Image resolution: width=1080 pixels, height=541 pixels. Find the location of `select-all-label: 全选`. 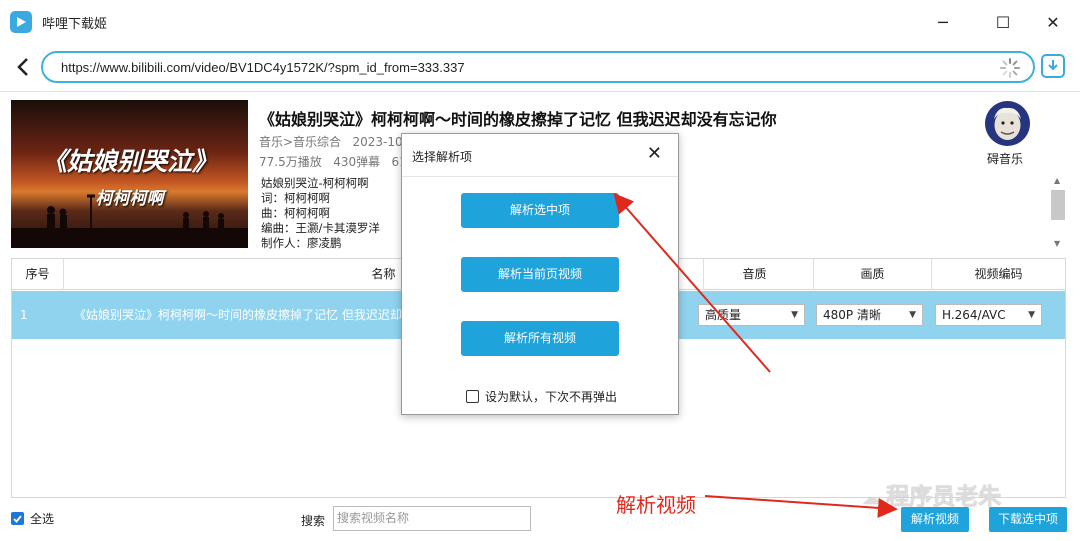

select-all-label: 全选 is located at coordinates (42, 519).